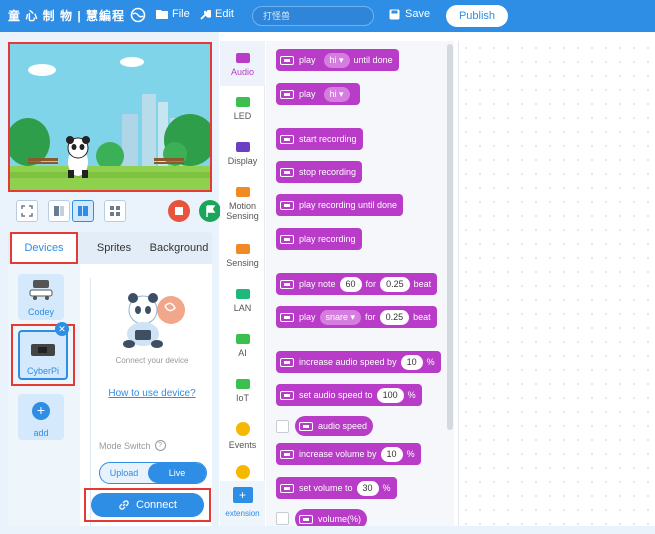 The width and height of the screenshot is (655, 534). What do you see at coordinates (43, 355) in the screenshot?
I see `device-cyberpi: CyberPi` at bounding box center [43, 355].